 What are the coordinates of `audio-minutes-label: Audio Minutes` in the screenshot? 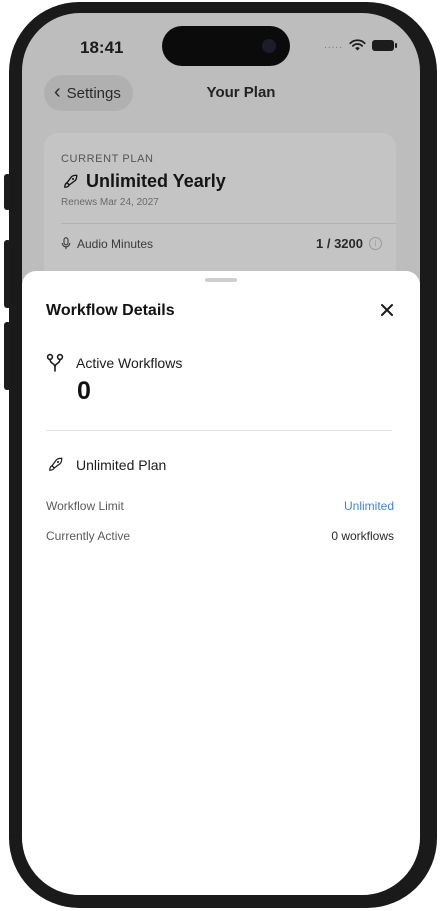 It's located at (107, 244).